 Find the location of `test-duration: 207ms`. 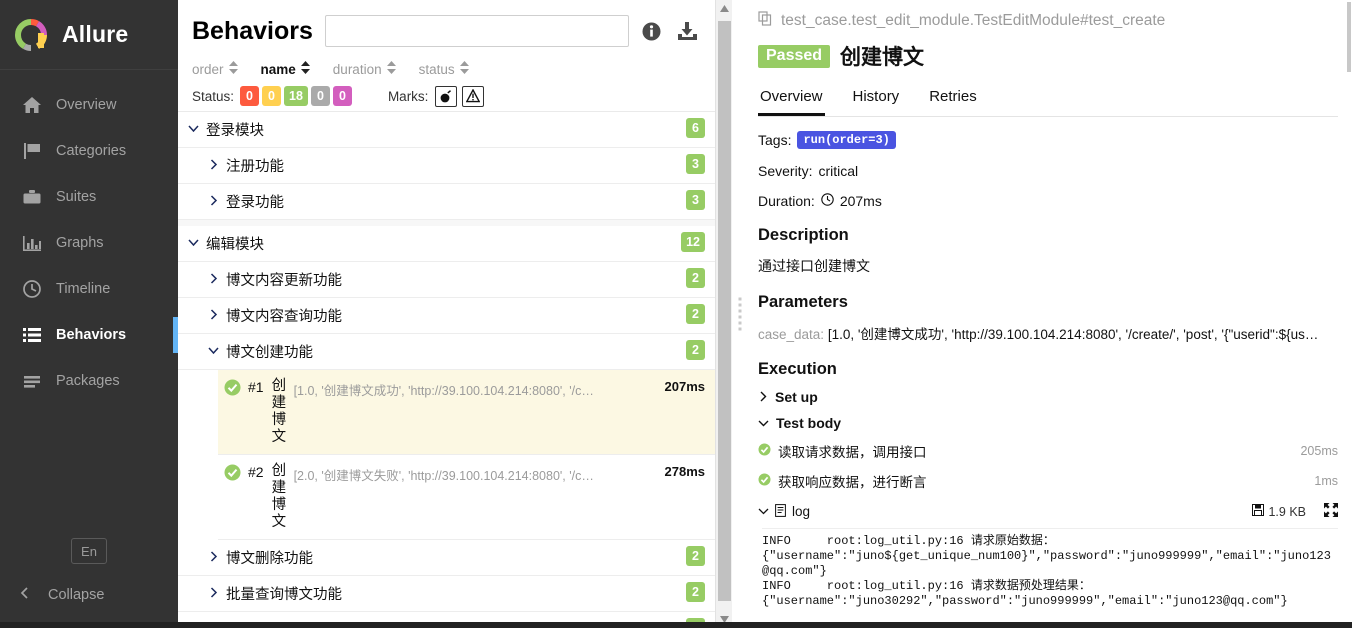

test-duration: 207ms is located at coordinates (684, 386).